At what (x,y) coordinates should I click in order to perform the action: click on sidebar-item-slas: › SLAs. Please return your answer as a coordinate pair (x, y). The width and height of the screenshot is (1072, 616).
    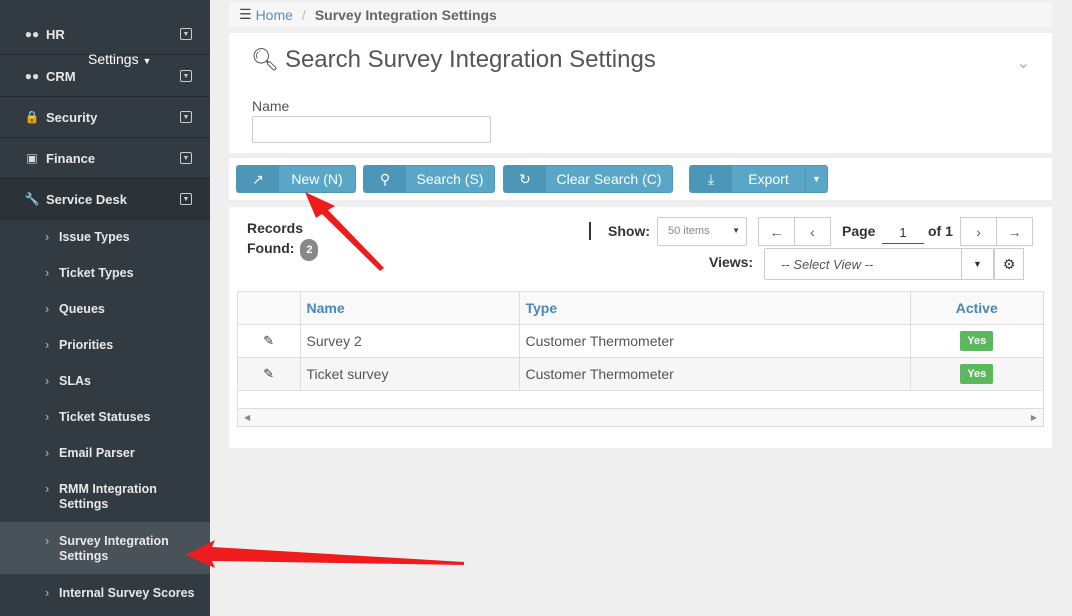
    Looking at the image, I should click on (105, 381).